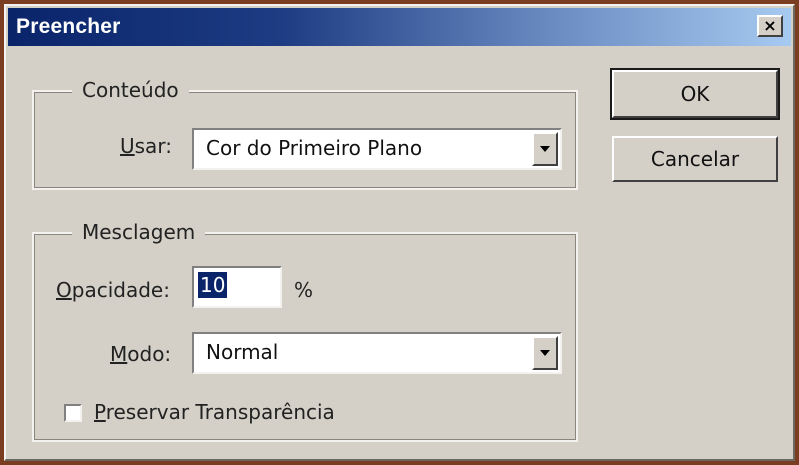 The width and height of the screenshot is (799, 465). Describe the element at coordinates (304, 290) in the screenshot. I see `percent-label: %` at that location.